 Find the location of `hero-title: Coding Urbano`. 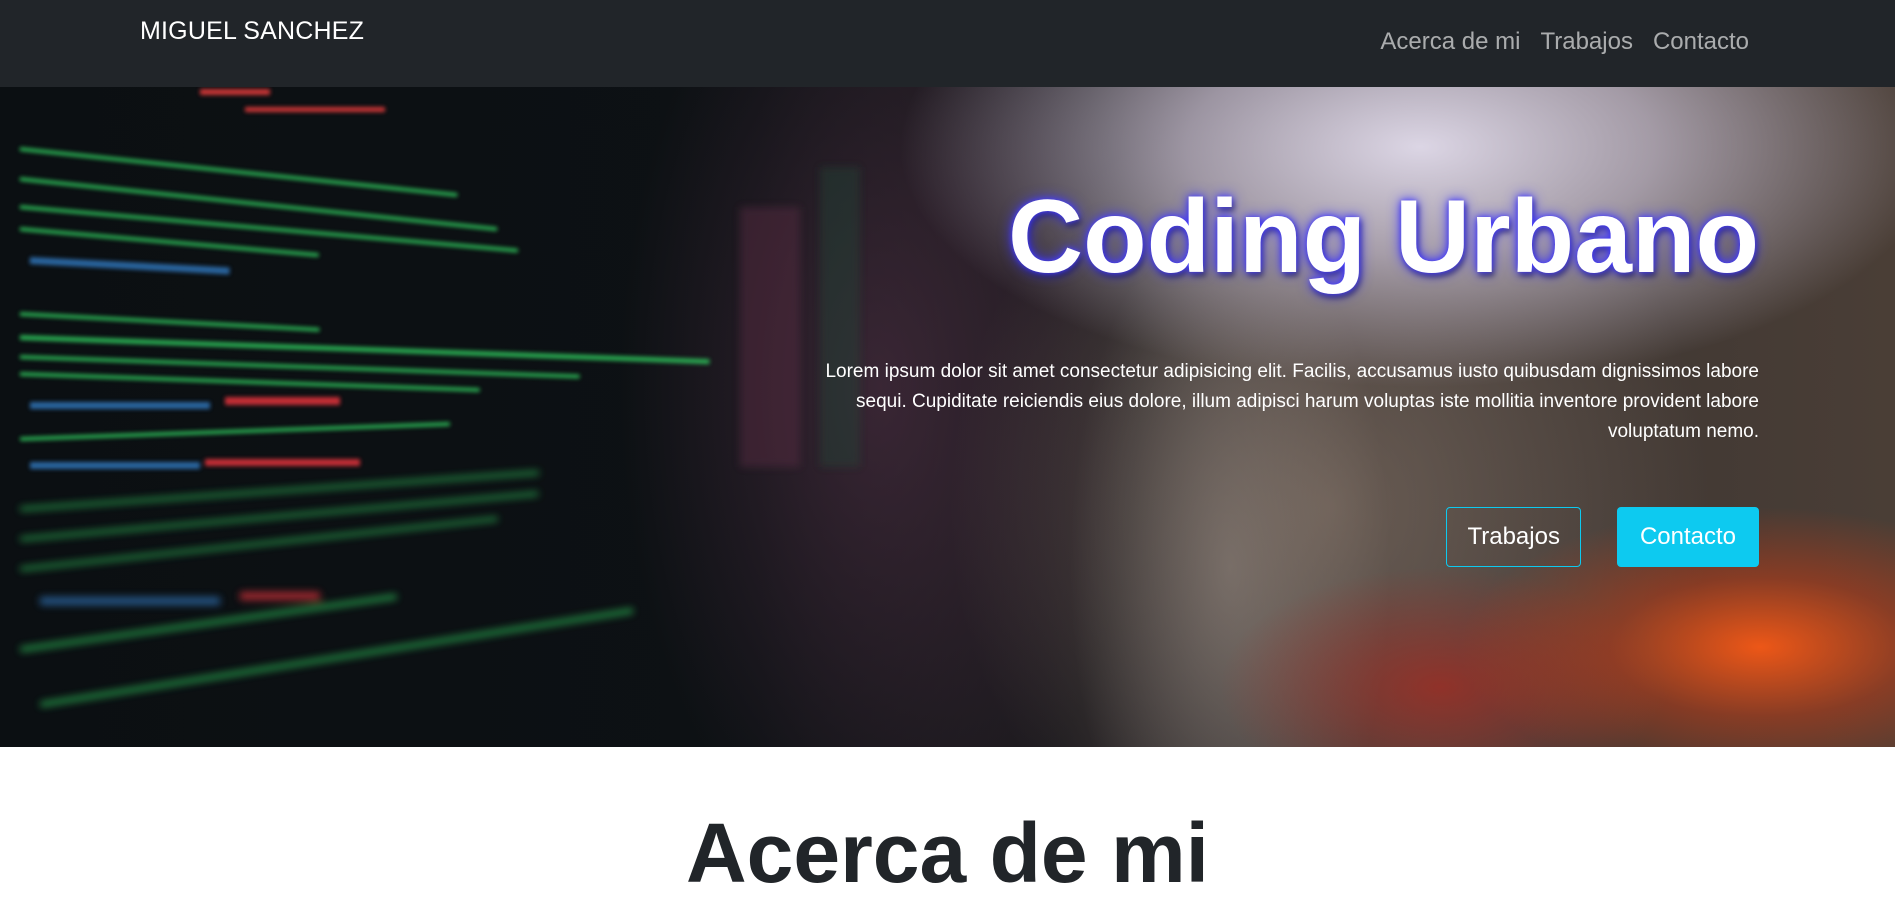

hero-title: Coding Urbano is located at coordinates (1383, 237).